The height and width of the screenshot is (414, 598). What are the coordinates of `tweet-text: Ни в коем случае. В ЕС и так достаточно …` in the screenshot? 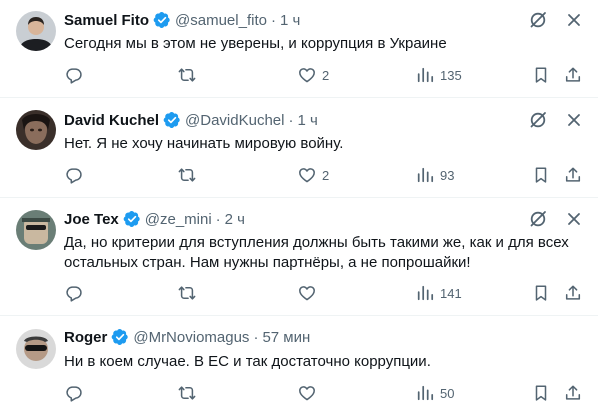 It's located at (247, 361).